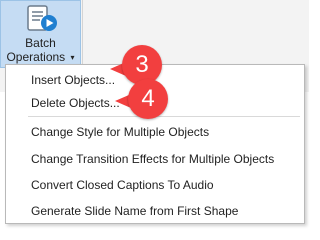 This screenshot has width=320, height=240. I want to click on batch-label-line2: Operations, so click(36, 57).